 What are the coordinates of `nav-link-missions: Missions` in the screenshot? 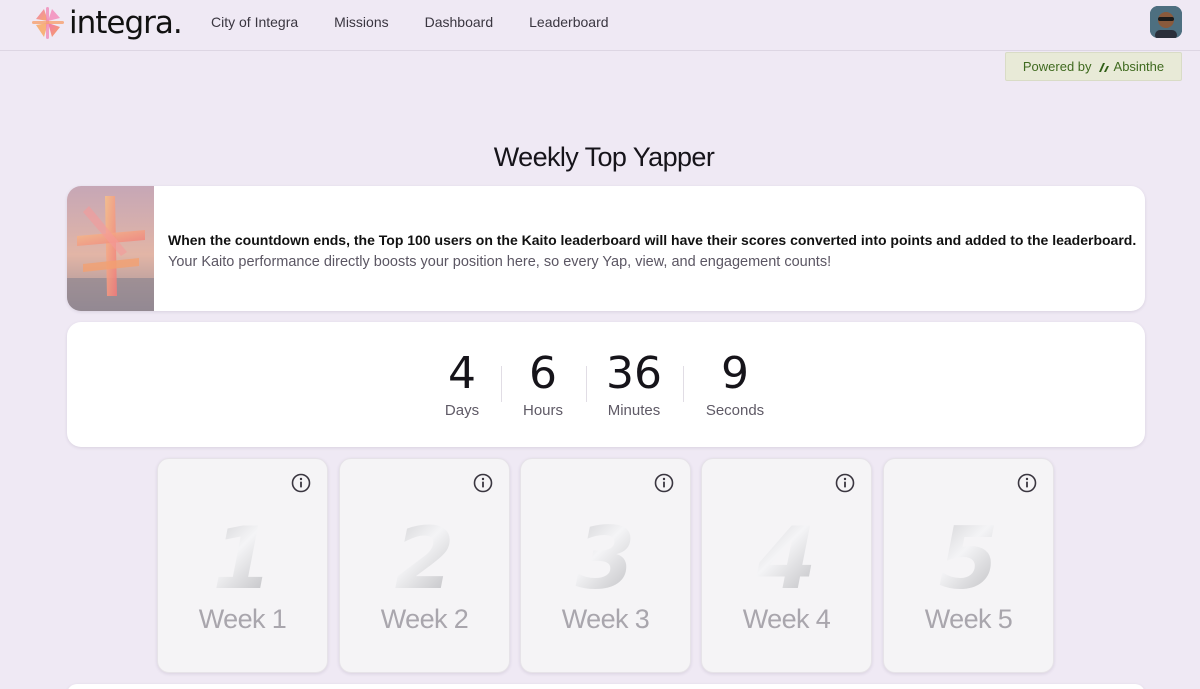 It's located at (361, 22).